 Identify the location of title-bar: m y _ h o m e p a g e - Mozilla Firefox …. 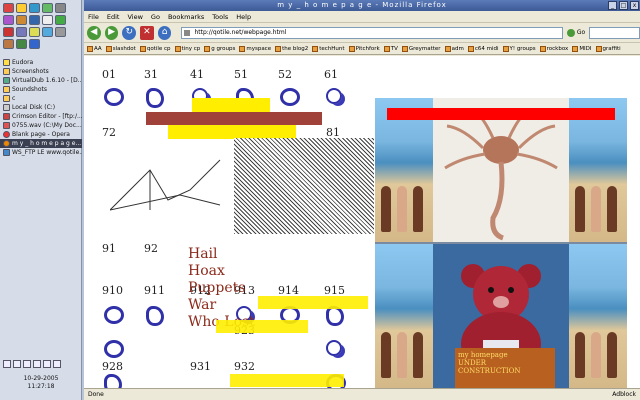
(362, 5).